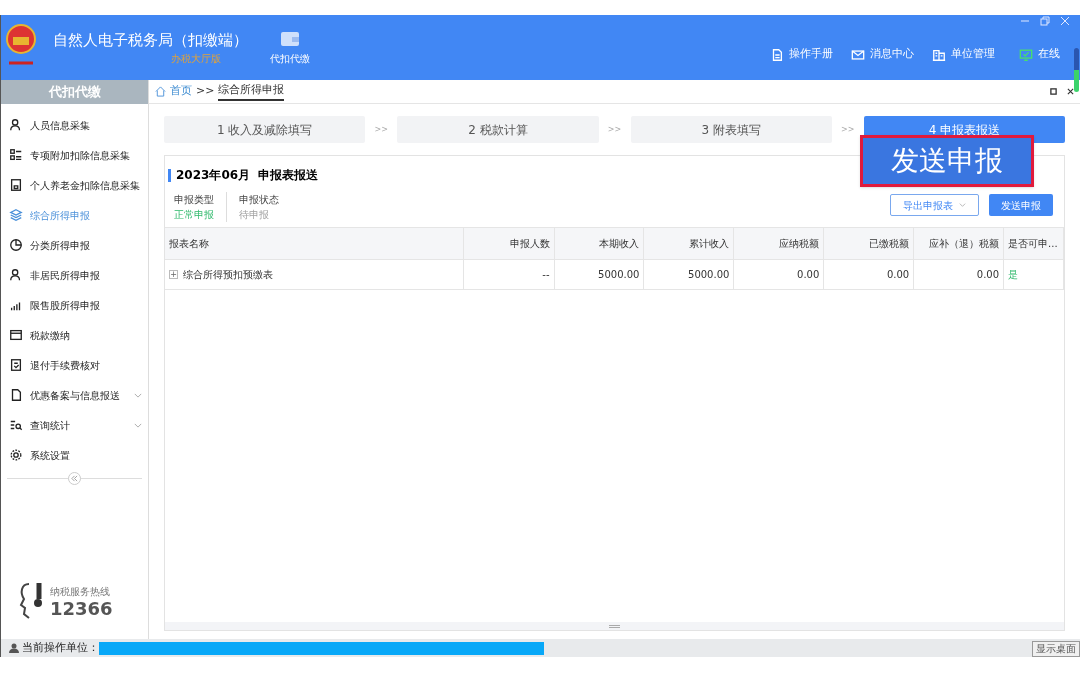  What do you see at coordinates (731, 129) in the screenshot?
I see `step-tab: 3 附表填写` at bounding box center [731, 129].